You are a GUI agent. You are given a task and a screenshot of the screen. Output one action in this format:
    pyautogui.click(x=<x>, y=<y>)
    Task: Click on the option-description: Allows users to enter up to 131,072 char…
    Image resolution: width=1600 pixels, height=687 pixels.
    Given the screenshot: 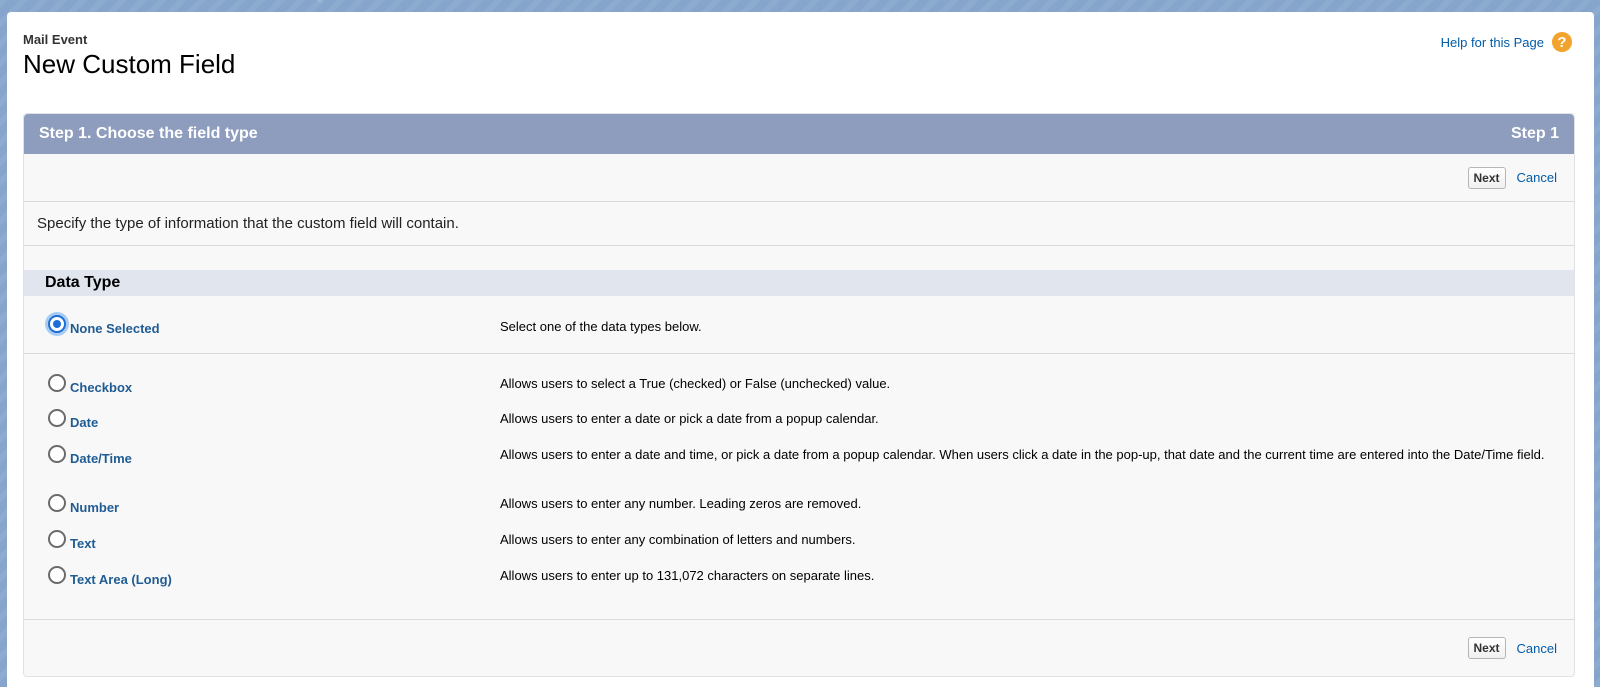 What is the action you would take?
    pyautogui.click(x=687, y=575)
    